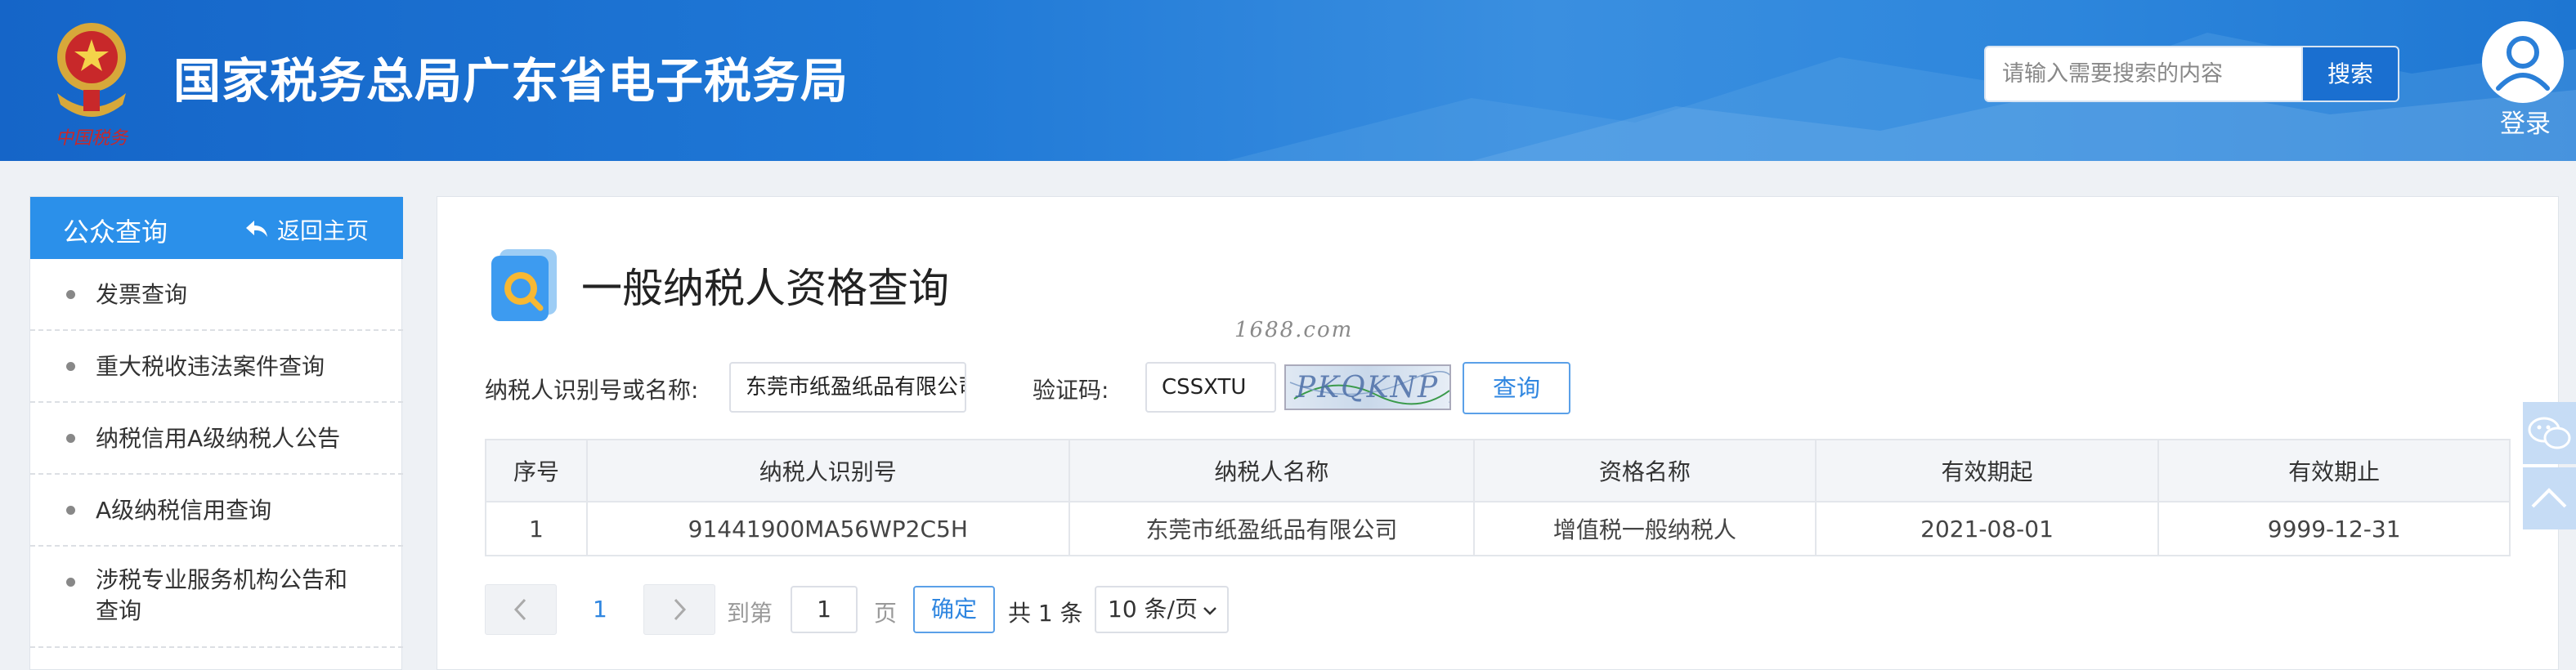 The width and height of the screenshot is (2576, 670). I want to click on current-page-number: 1, so click(600, 609).